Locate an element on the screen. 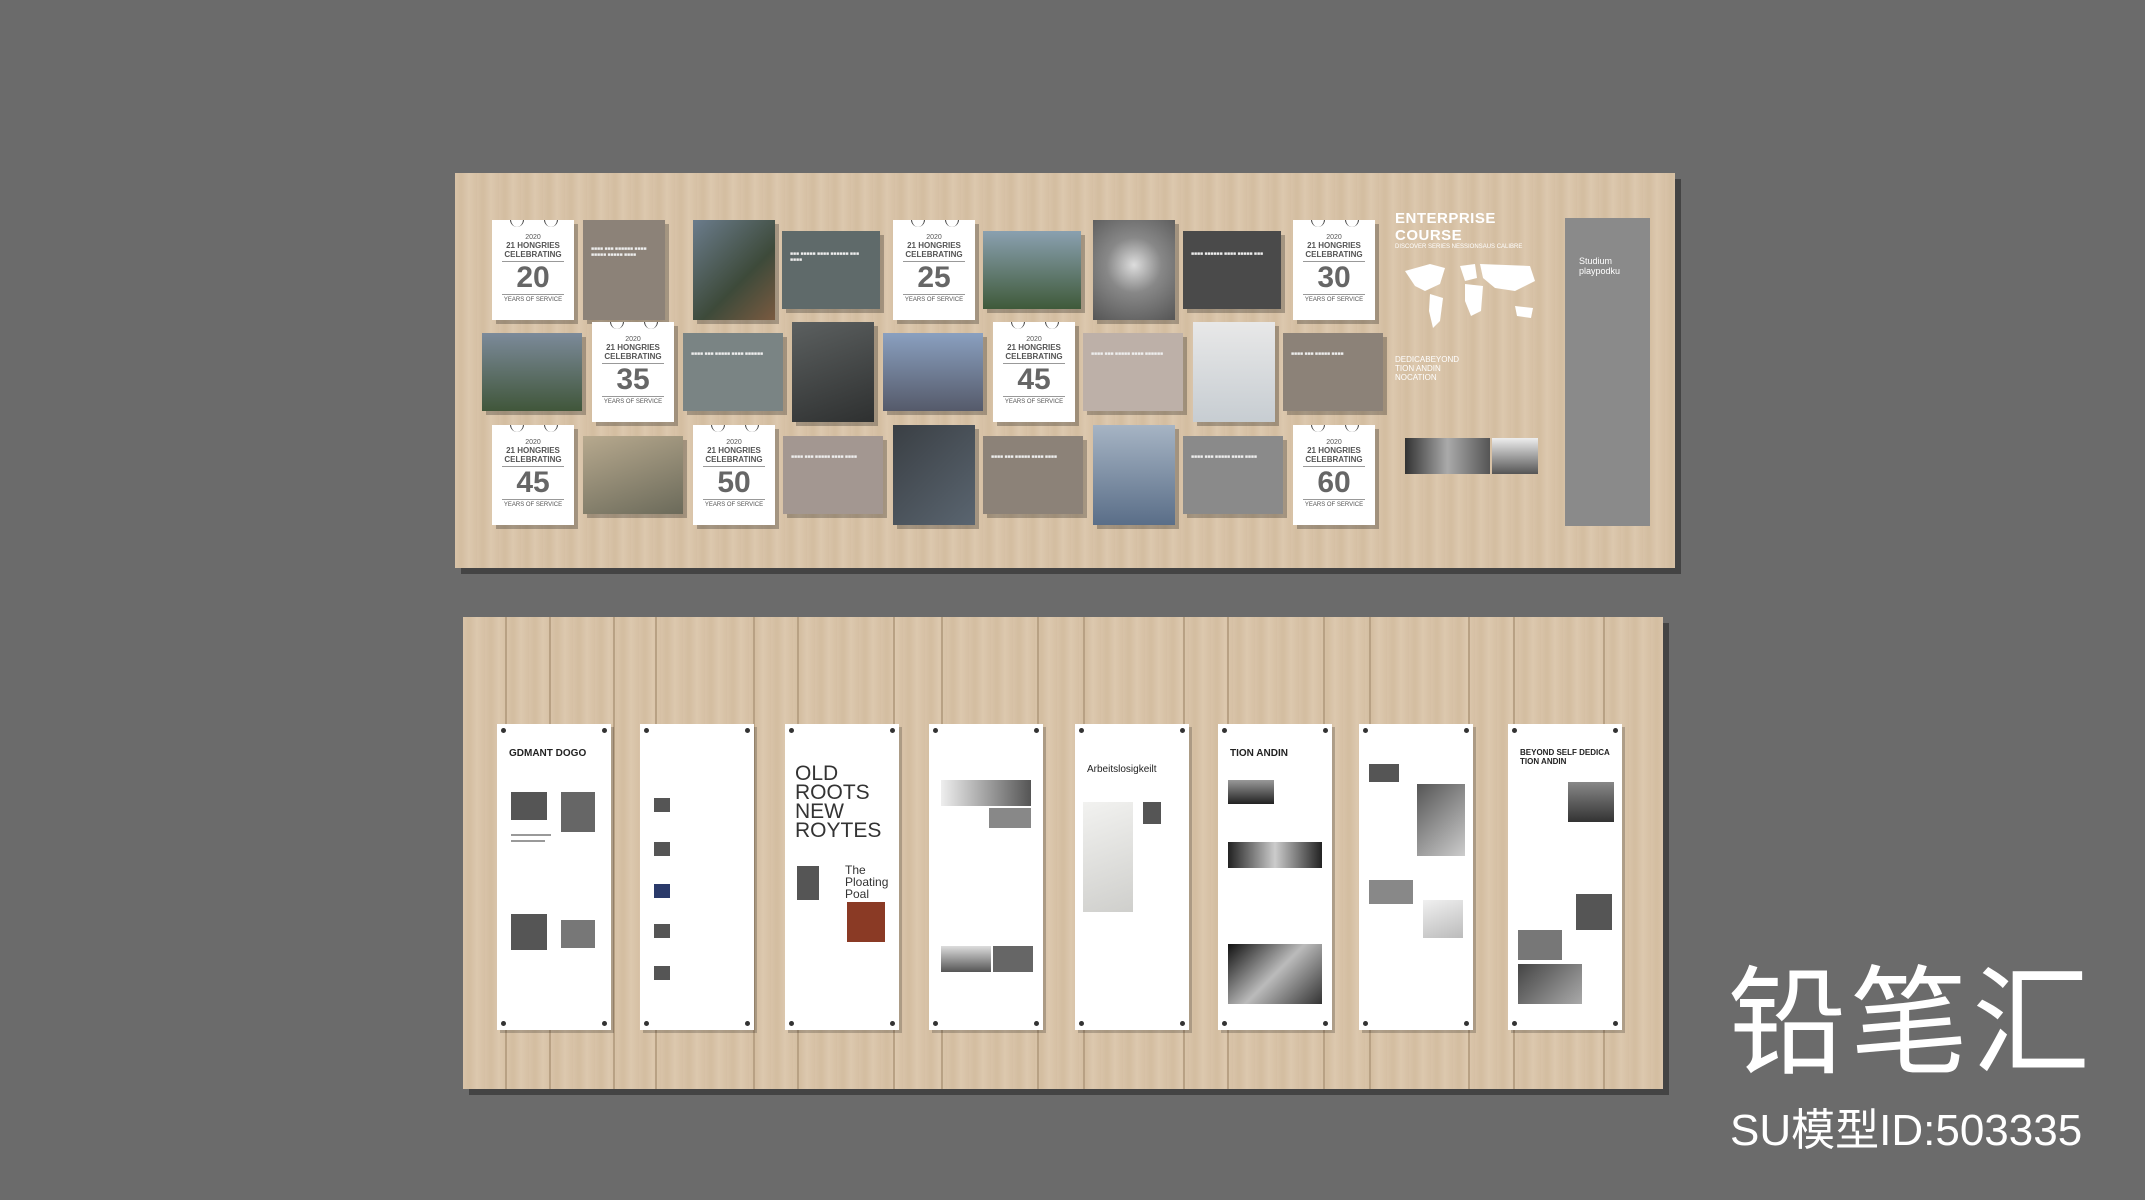  text-card: ■■■■ ■■■ ■■■■■ ■■■■ is located at coordinates (1333, 372).